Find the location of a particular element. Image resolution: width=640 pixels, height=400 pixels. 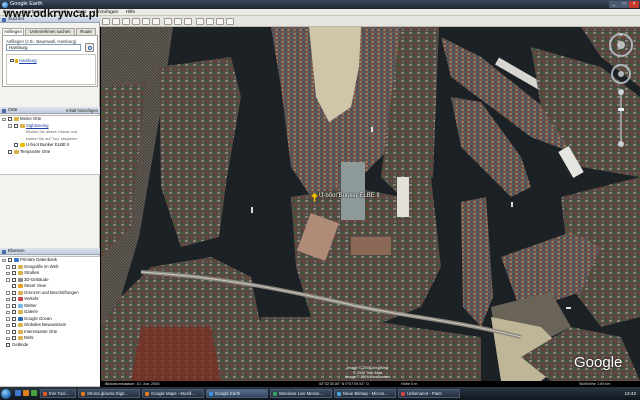

close-button: × is located at coordinates (634, 4).